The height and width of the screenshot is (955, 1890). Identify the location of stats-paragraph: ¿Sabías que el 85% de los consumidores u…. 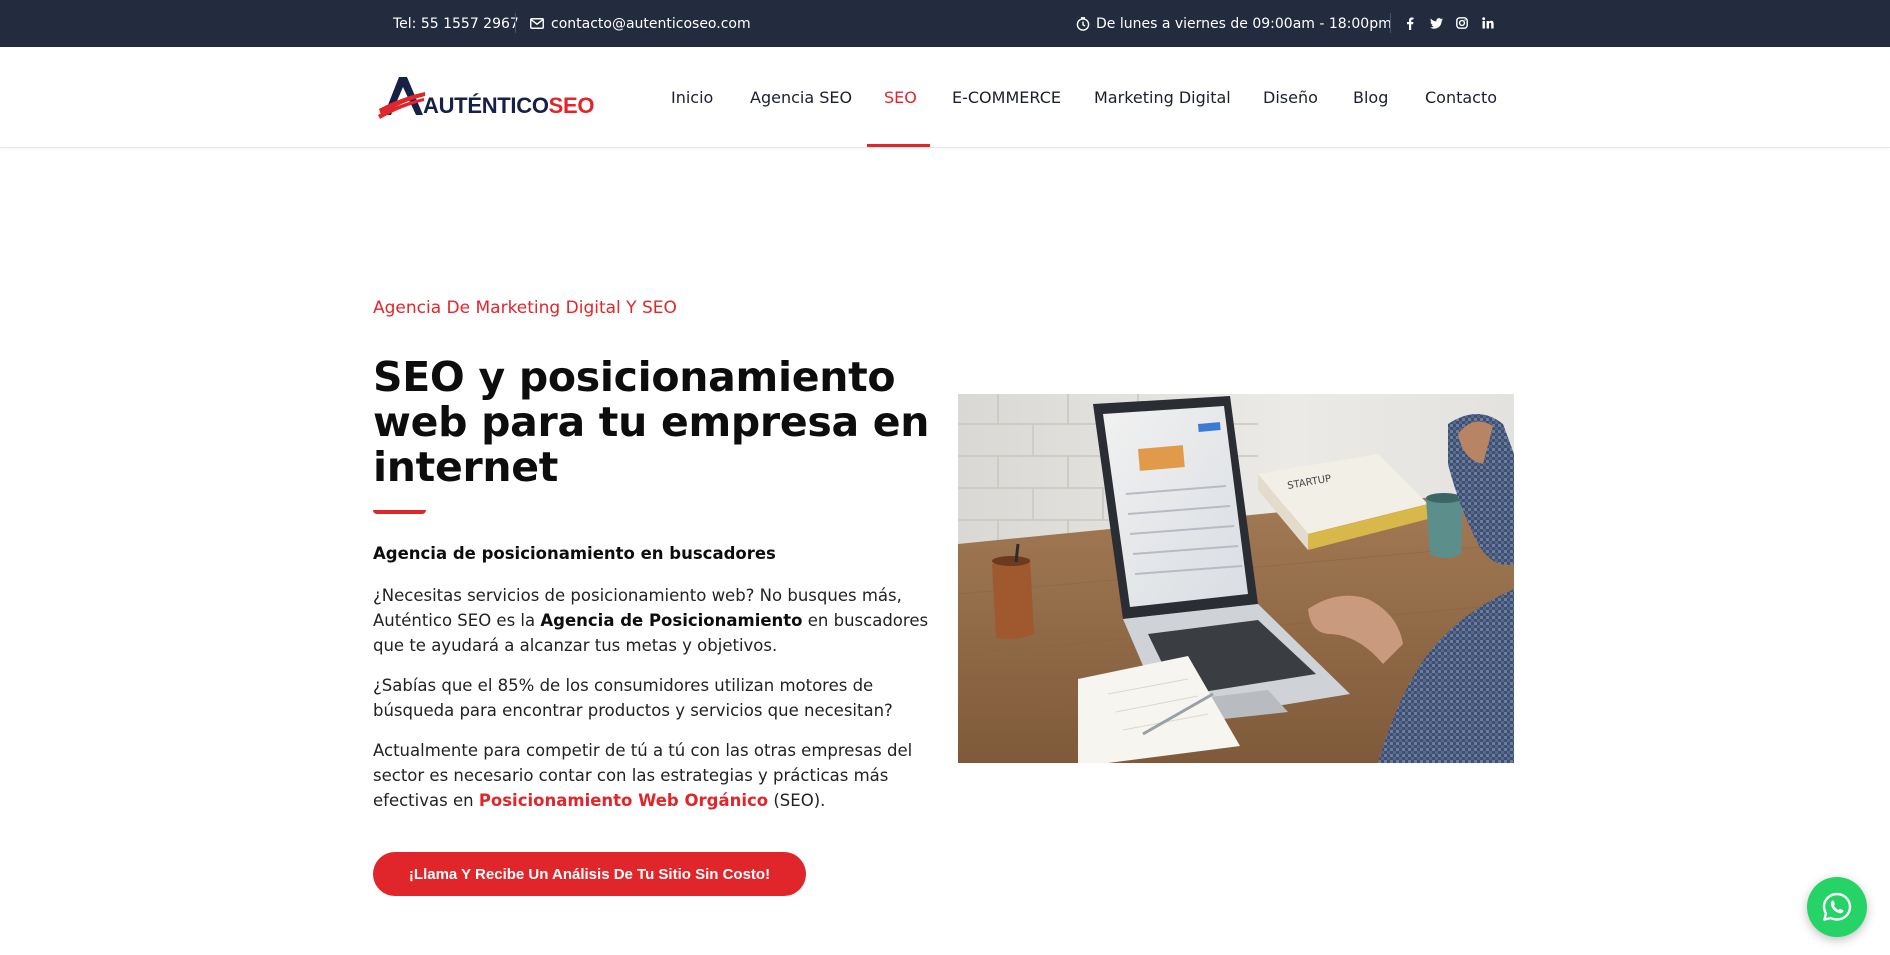
(633, 698).